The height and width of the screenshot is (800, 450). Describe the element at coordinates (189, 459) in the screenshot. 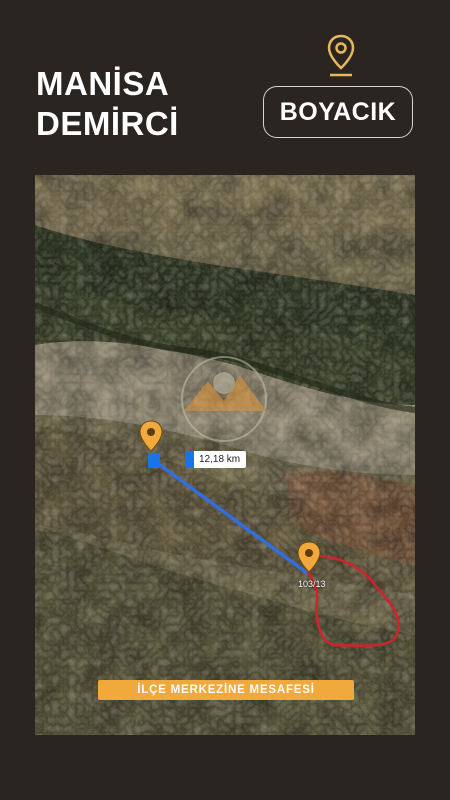

I see `distance-label-marker` at that location.